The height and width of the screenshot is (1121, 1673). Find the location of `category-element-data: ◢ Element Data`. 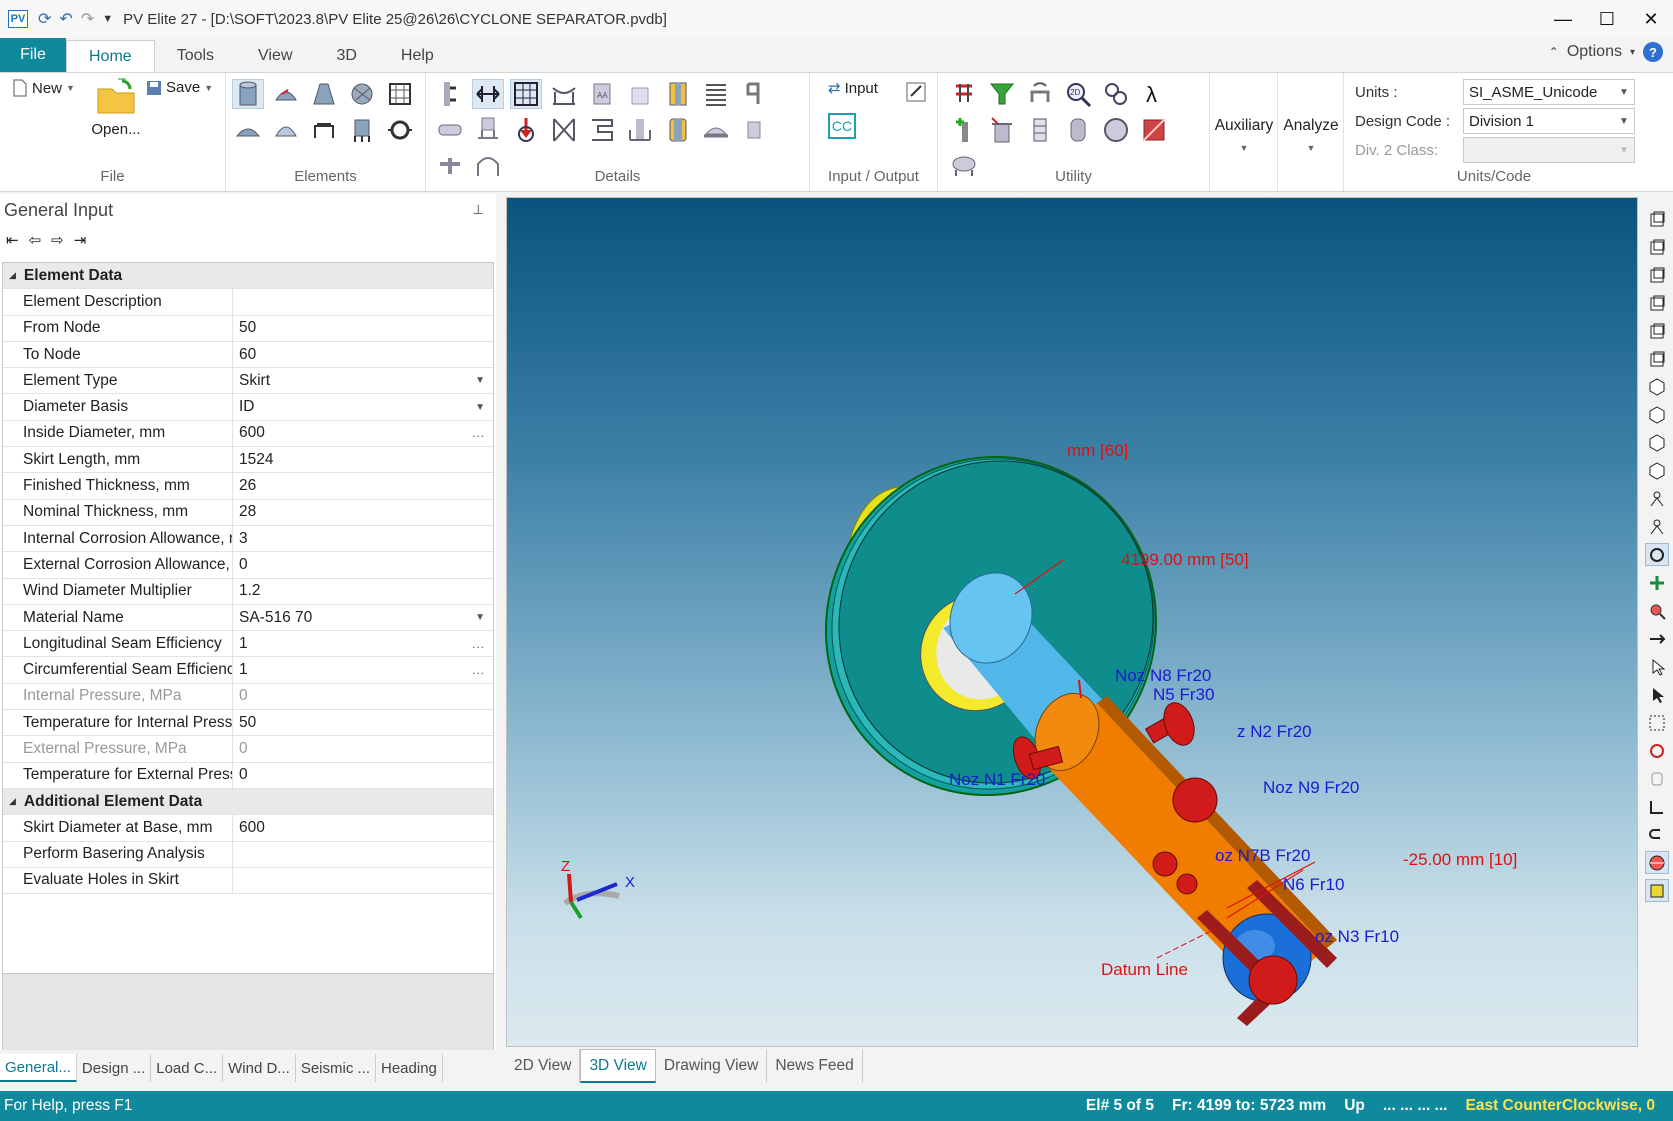

category-element-data: ◢ Element Data is located at coordinates (248, 276).